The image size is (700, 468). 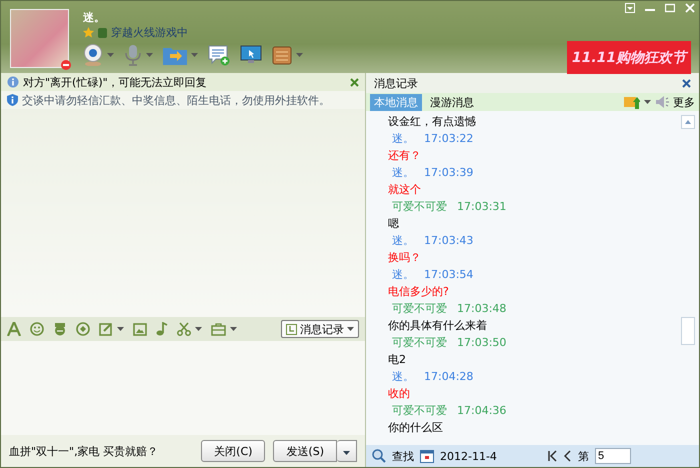 What do you see at coordinates (688, 331) in the screenshot?
I see `scrollbar-thumb` at bounding box center [688, 331].